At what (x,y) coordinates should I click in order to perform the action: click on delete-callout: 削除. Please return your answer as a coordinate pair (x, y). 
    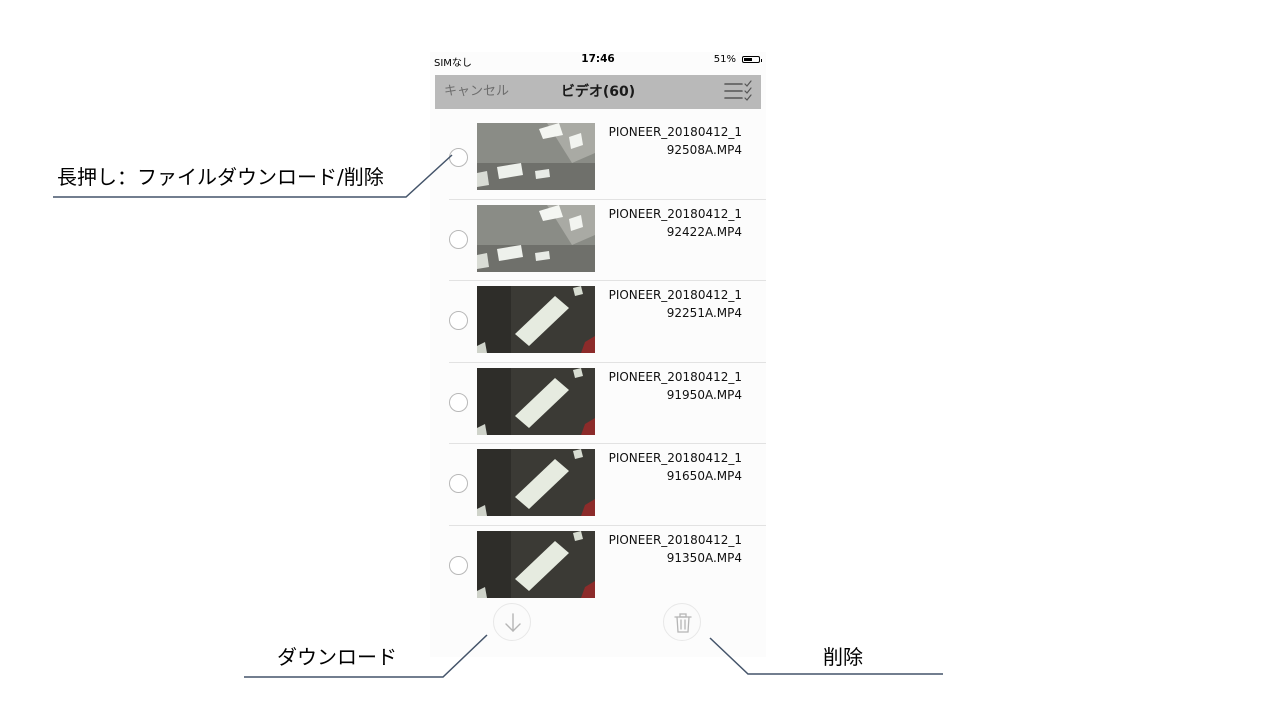
    Looking at the image, I should click on (843, 657).